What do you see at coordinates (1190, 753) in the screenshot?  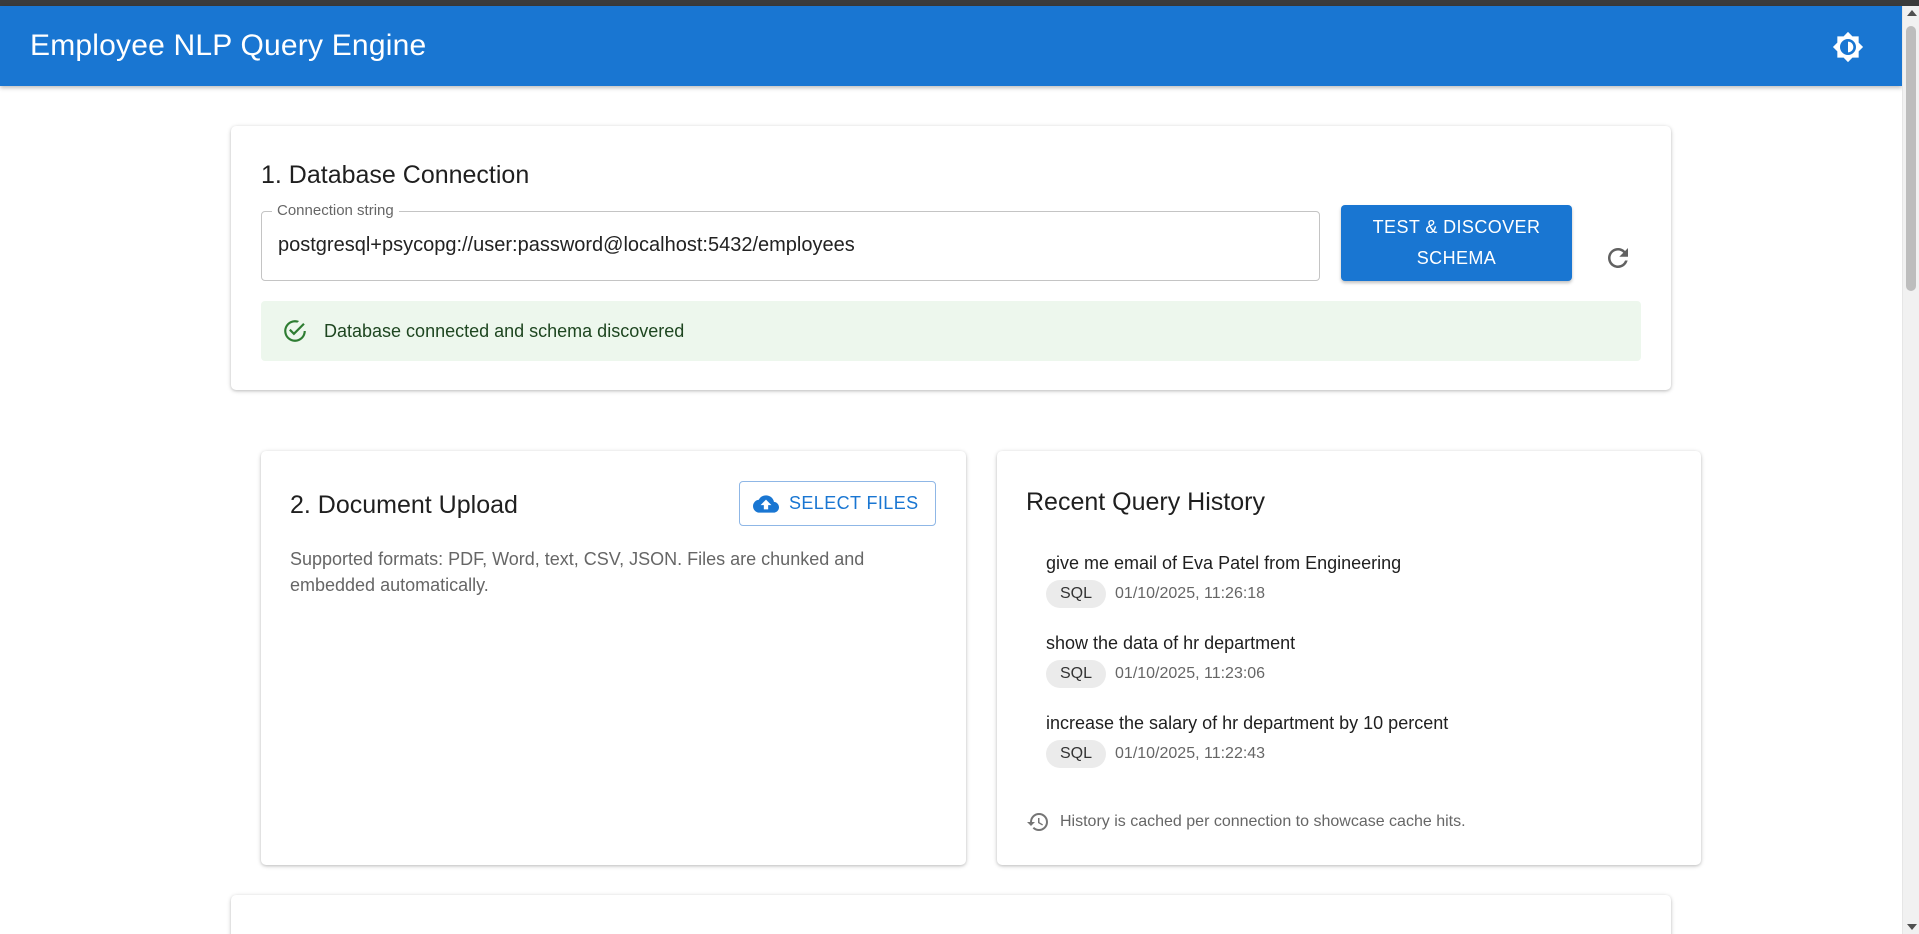 I see `history-timestamp: 01/10/2025, 11:22:43` at bounding box center [1190, 753].